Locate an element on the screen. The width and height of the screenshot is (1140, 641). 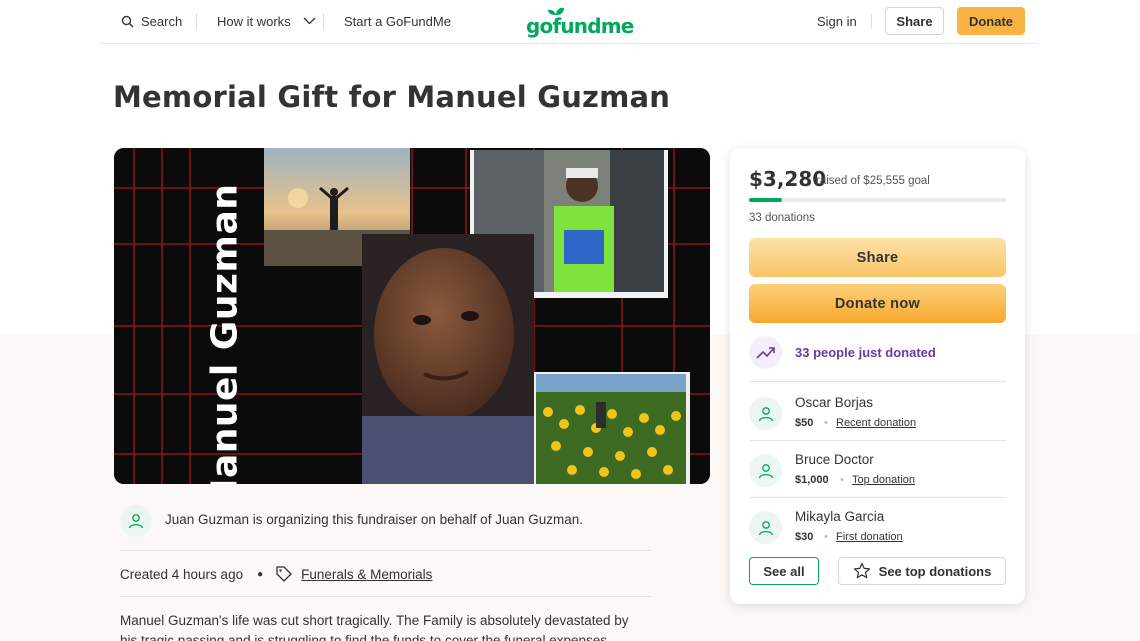
donor-amount: $30 is located at coordinates (804, 537).